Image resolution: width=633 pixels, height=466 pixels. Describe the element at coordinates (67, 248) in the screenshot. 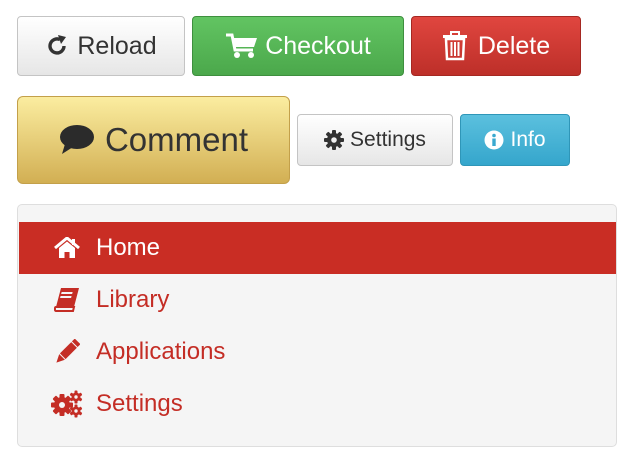

I see `home-icon` at that location.